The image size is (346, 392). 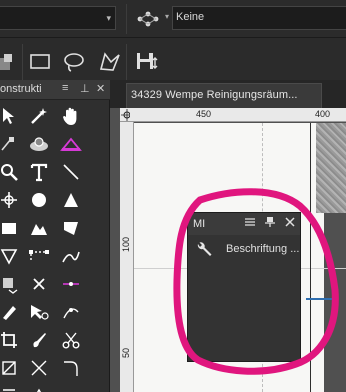 What do you see at coordinates (71, 387) in the screenshot?
I see `offset-tool` at bounding box center [71, 387].